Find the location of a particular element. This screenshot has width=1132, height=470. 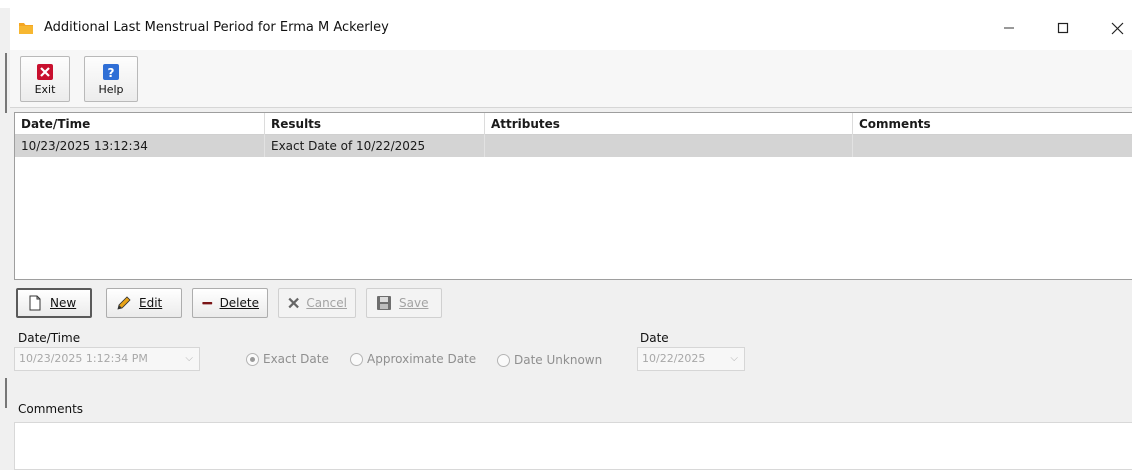

window-left-border is located at coordinates (5, 239).